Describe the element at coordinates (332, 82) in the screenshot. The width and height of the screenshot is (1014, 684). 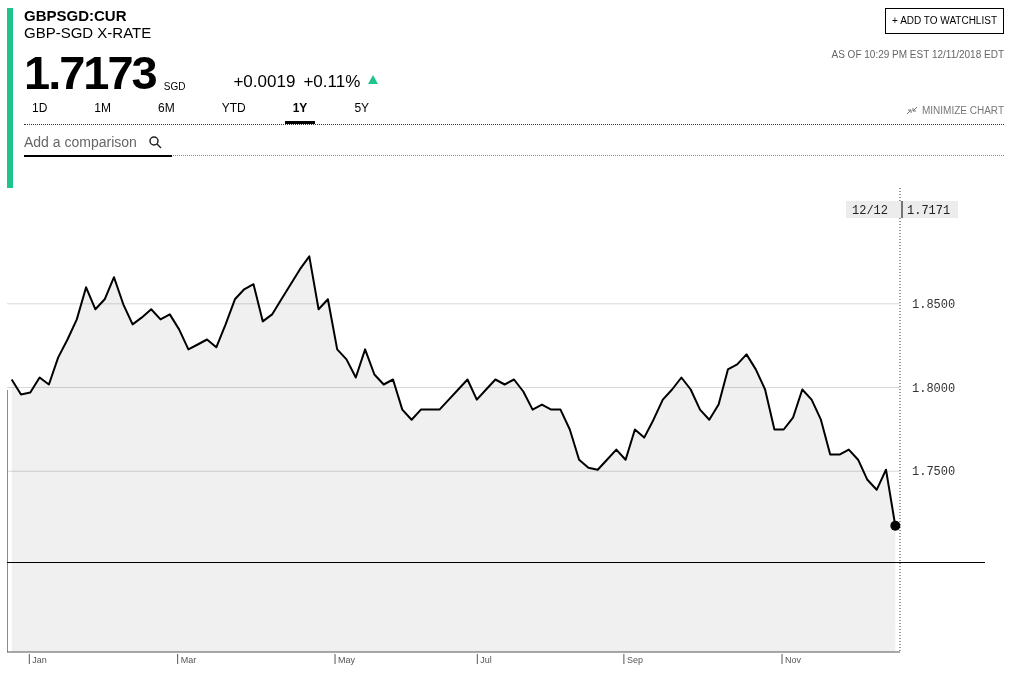
I see `percent-change: +0.11%` at that location.